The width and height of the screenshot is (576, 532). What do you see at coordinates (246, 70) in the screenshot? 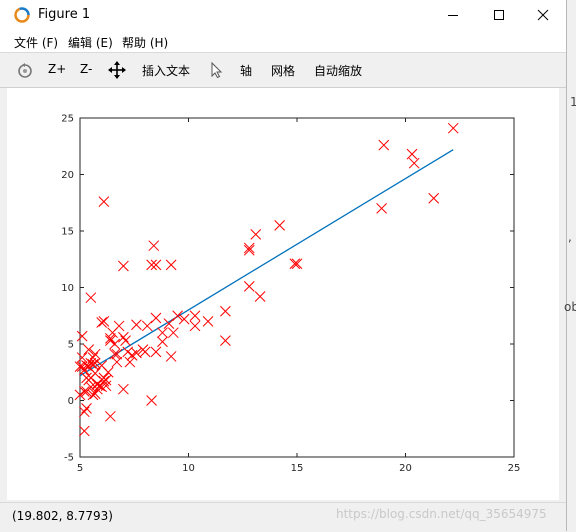
I see `axis-button: 轴` at bounding box center [246, 70].